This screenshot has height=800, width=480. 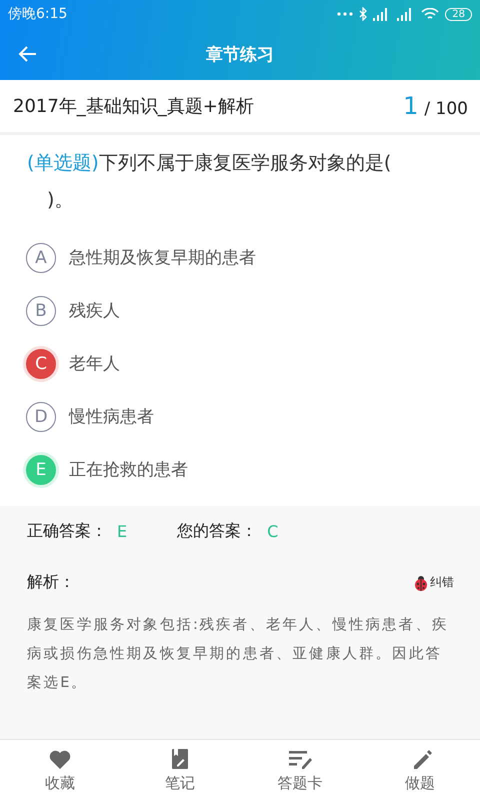 I want to click on answer-option: B 残疾人, so click(x=253, y=310).